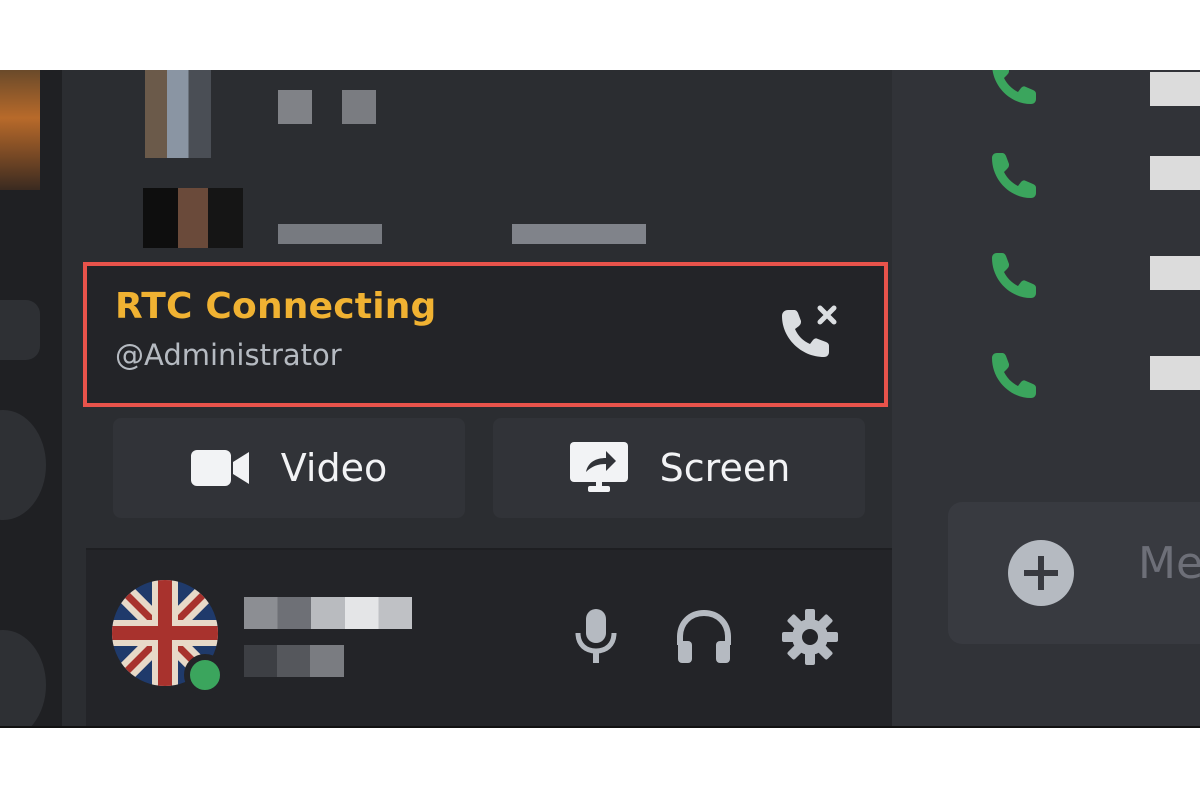  Describe the element at coordinates (31, 398) in the screenshot. I see `server-rail` at that location.